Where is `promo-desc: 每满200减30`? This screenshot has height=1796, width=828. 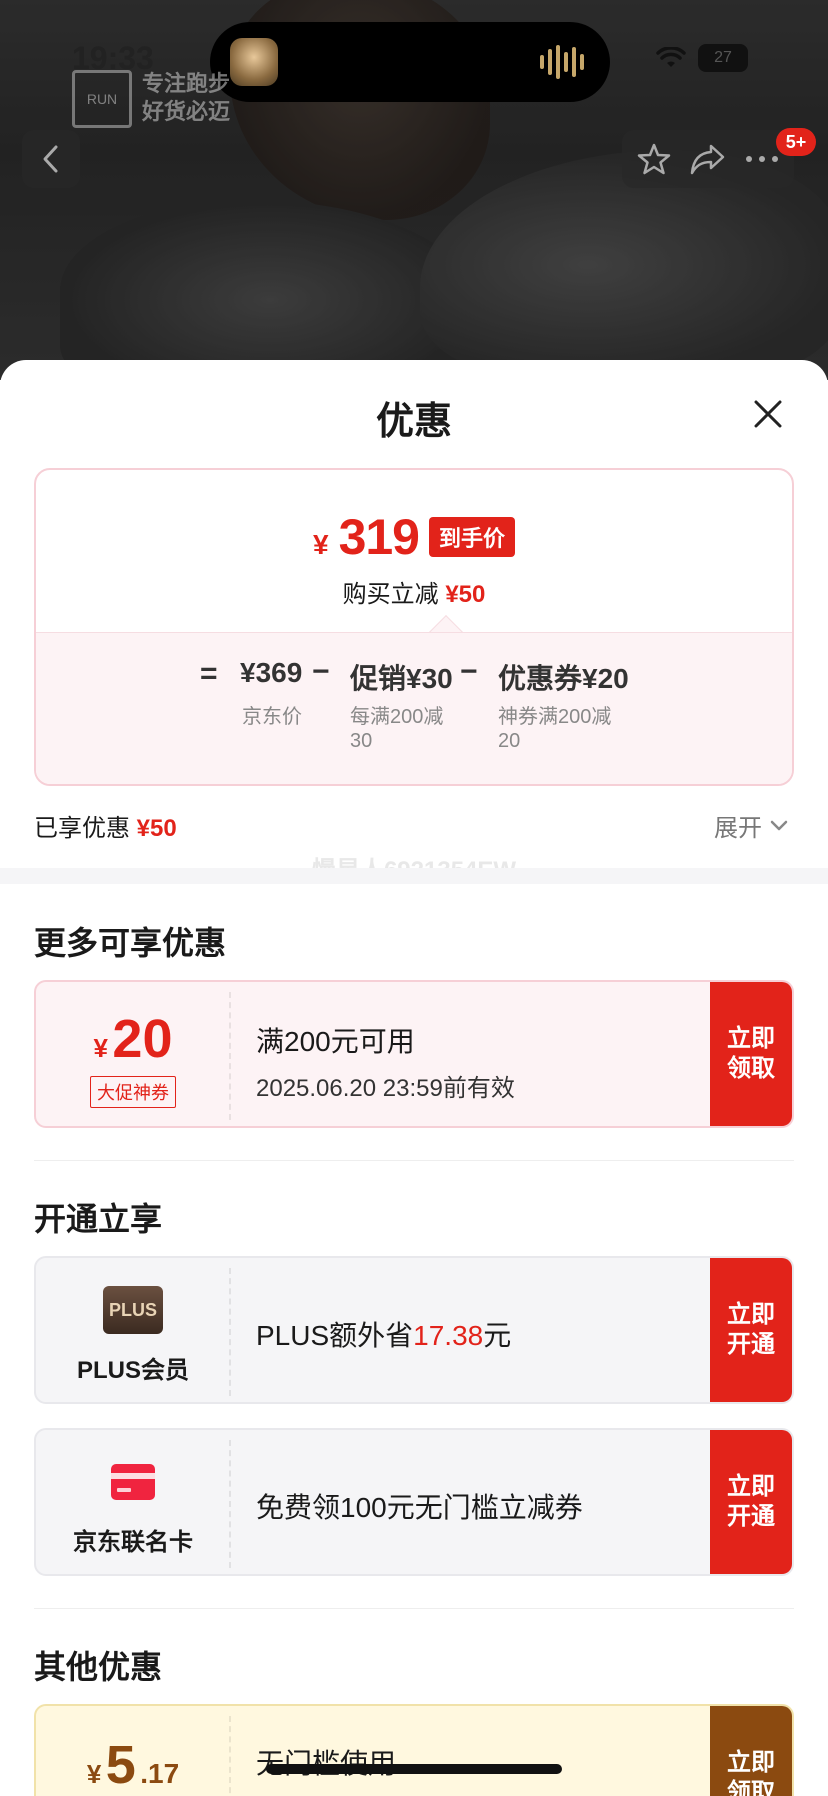 promo-desc: 每满200减30 is located at coordinates (397, 729).